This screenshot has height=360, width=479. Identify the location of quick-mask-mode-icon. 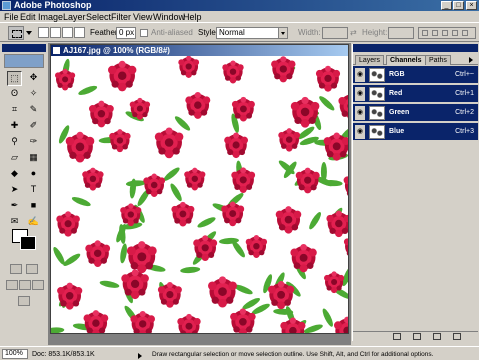
(32, 269).